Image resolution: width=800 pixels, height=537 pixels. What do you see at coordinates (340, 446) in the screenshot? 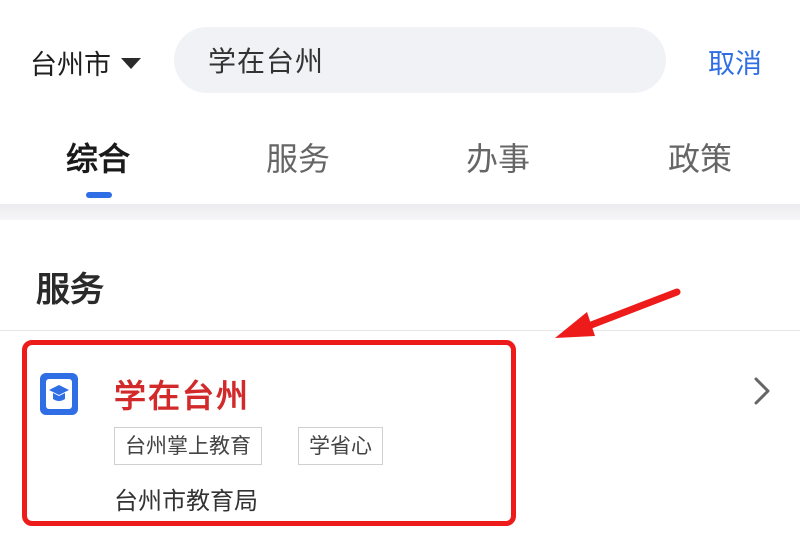
I see `tag: 学省心` at bounding box center [340, 446].